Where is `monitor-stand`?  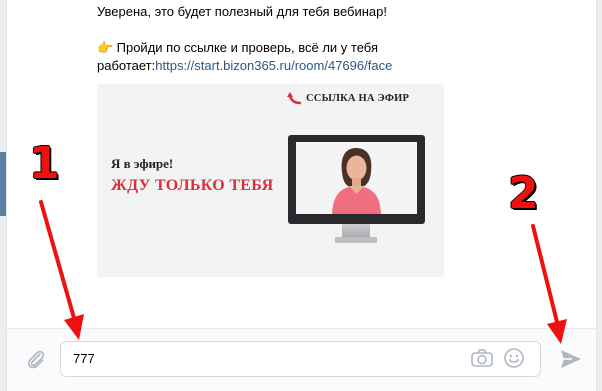
monitor-stand is located at coordinates (356, 231).